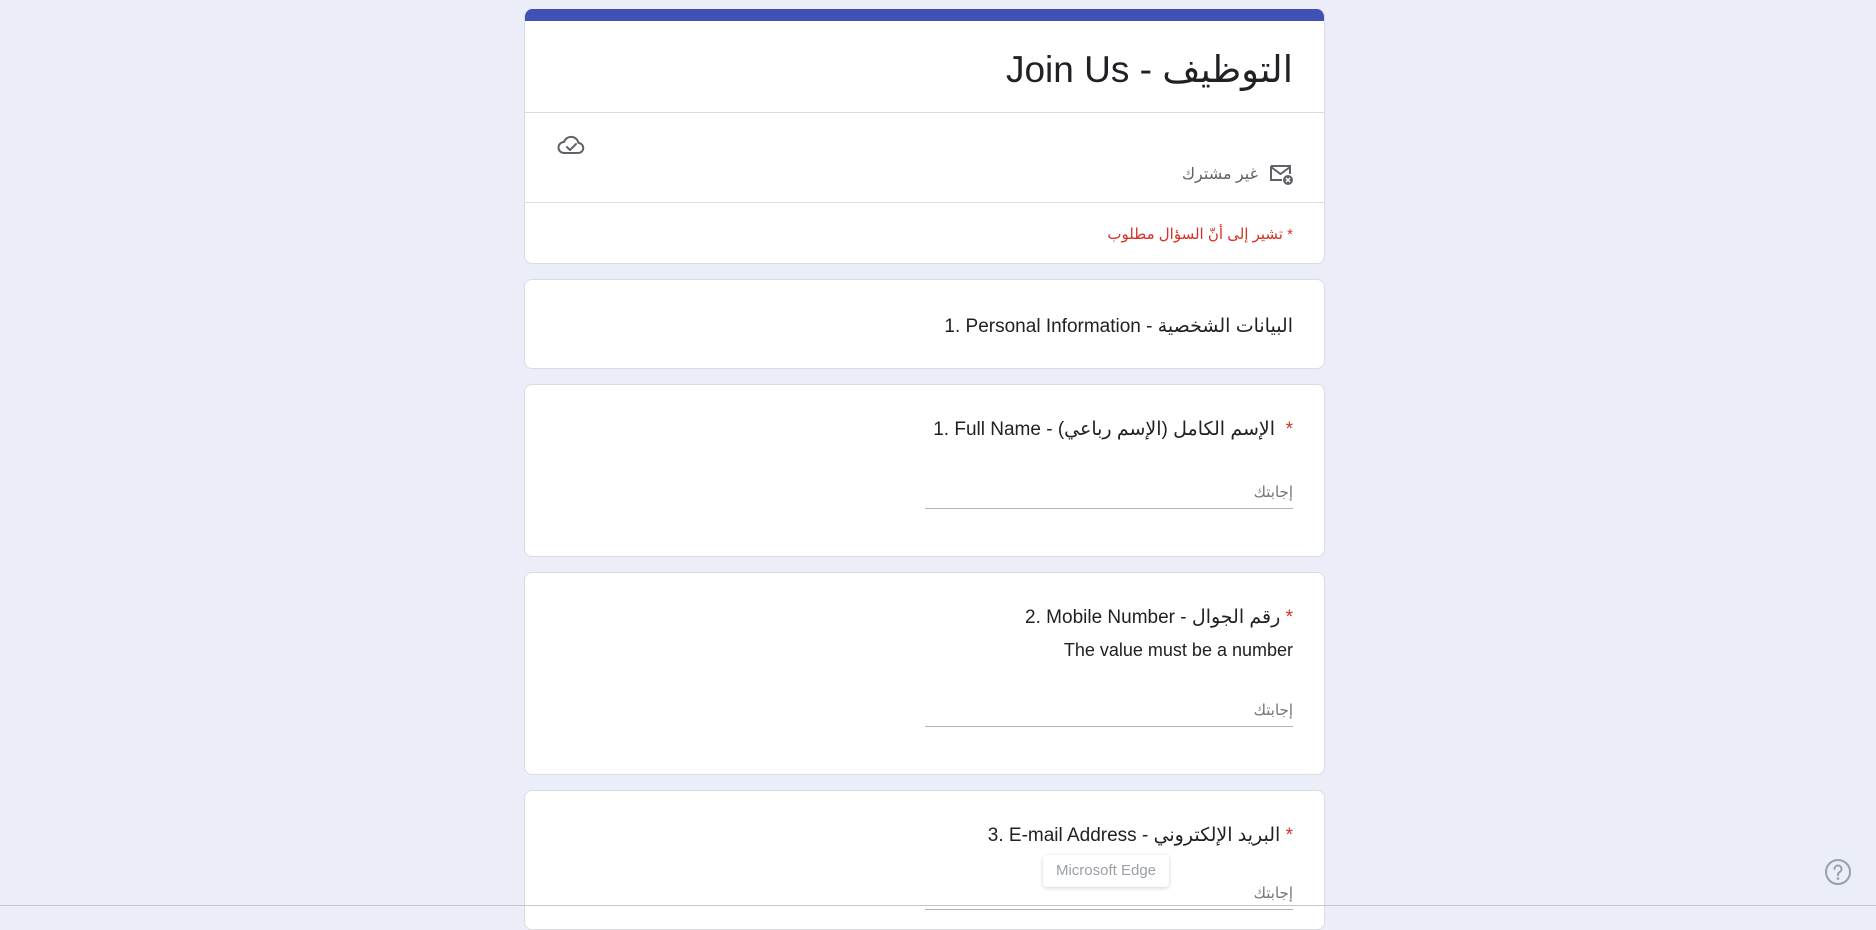 Image resolution: width=1876 pixels, height=930 pixels. What do you see at coordinates (1109, 711) in the screenshot?
I see `mobile-number-input: إجابتك` at bounding box center [1109, 711].